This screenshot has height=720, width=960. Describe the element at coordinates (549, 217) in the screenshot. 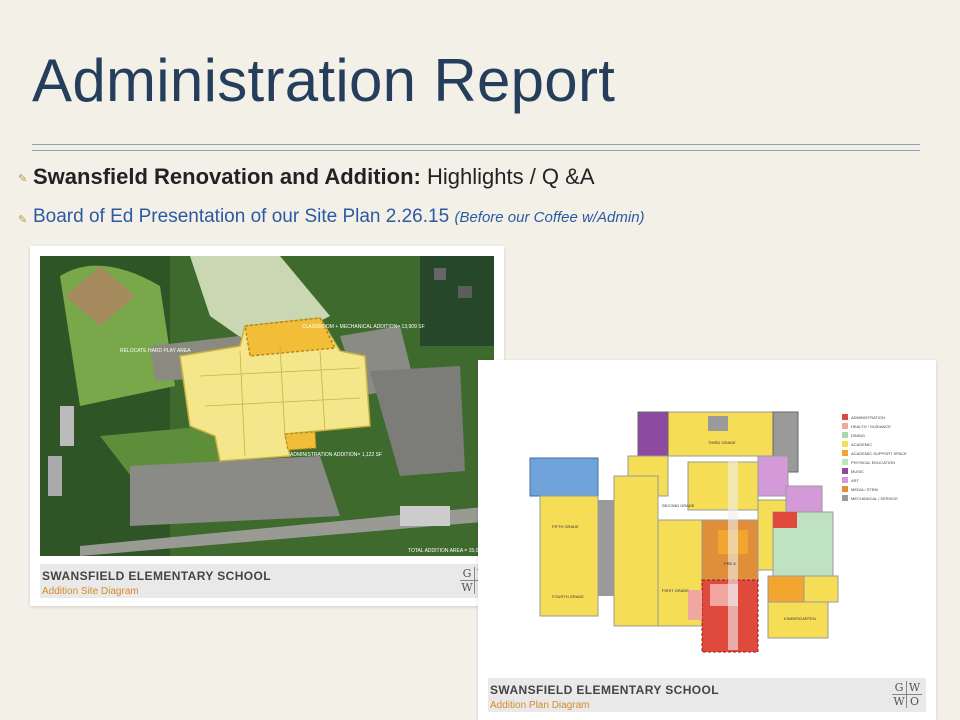

I see `bullet-2-italic: (Before our Coffee w/Admin)` at that location.